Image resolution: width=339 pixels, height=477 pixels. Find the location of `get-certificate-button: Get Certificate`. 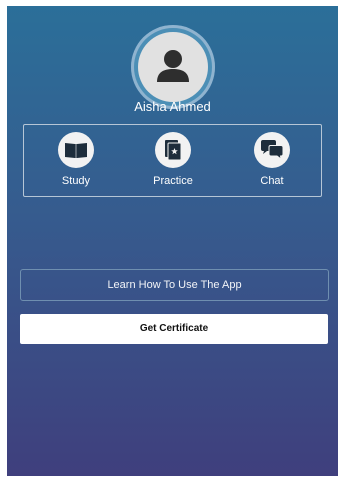

get-certificate-button: Get Certificate is located at coordinates (174, 329).